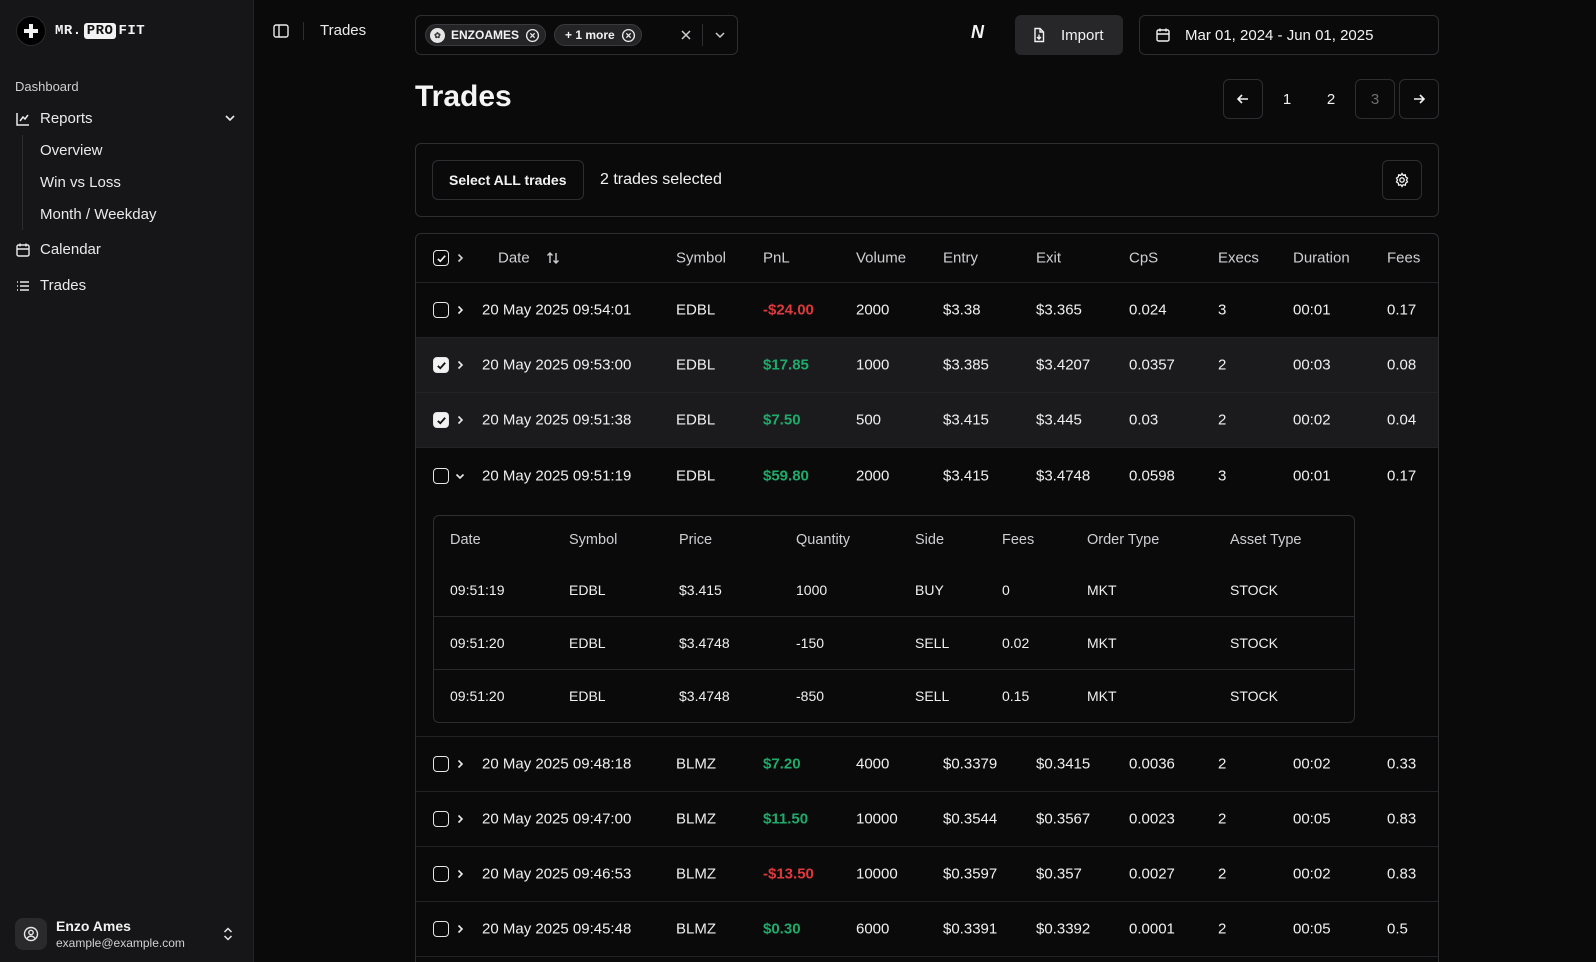 Image resolution: width=1596 pixels, height=962 pixels. I want to click on column-header-volume: Volume, so click(881, 258).